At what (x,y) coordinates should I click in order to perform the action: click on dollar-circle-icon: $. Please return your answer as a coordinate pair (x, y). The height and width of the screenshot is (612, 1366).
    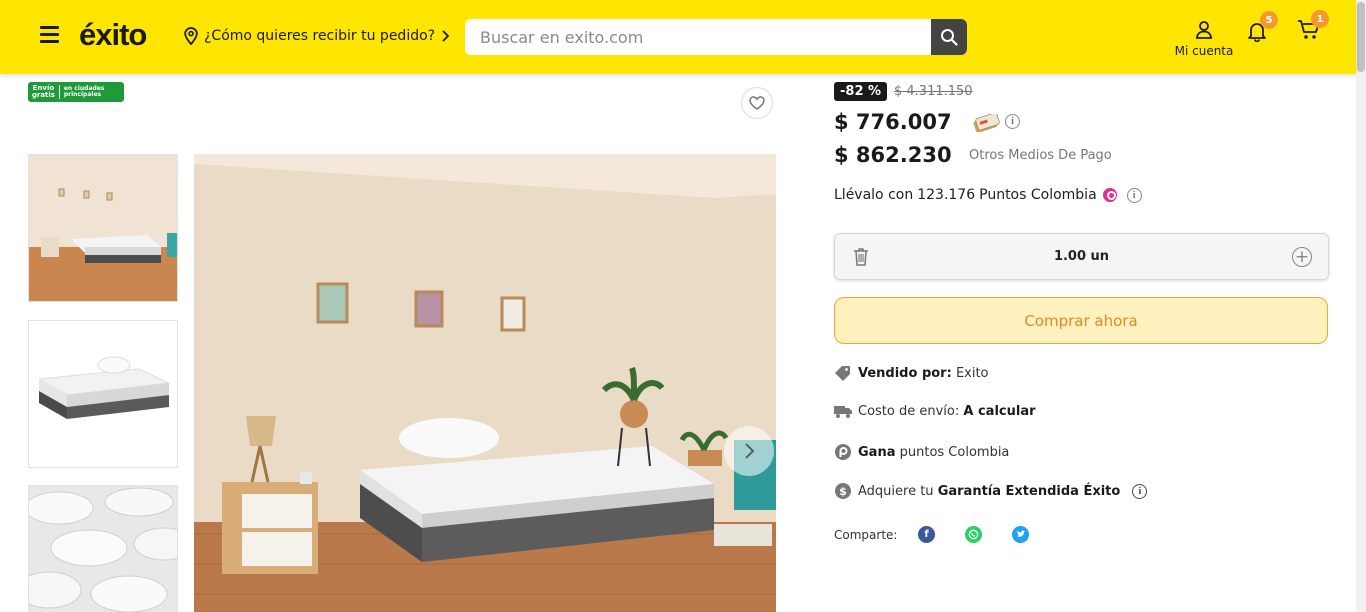
    Looking at the image, I should click on (843, 491).